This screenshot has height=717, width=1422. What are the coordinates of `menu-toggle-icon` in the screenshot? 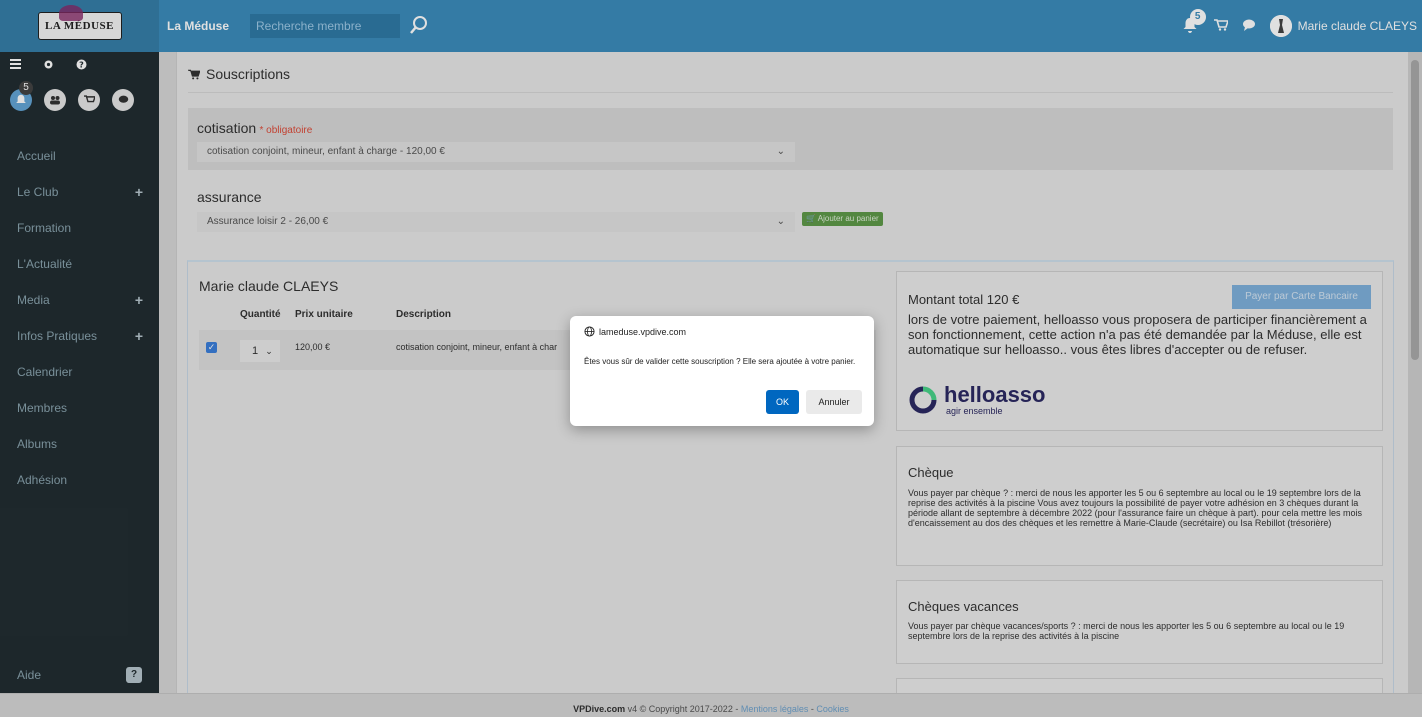 It's located at (15, 64).